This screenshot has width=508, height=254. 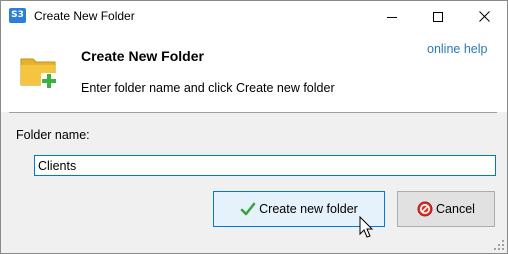 What do you see at coordinates (38, 73) in the screenshot?
I see `folder-add-icon` at bounding box center [38, 73].